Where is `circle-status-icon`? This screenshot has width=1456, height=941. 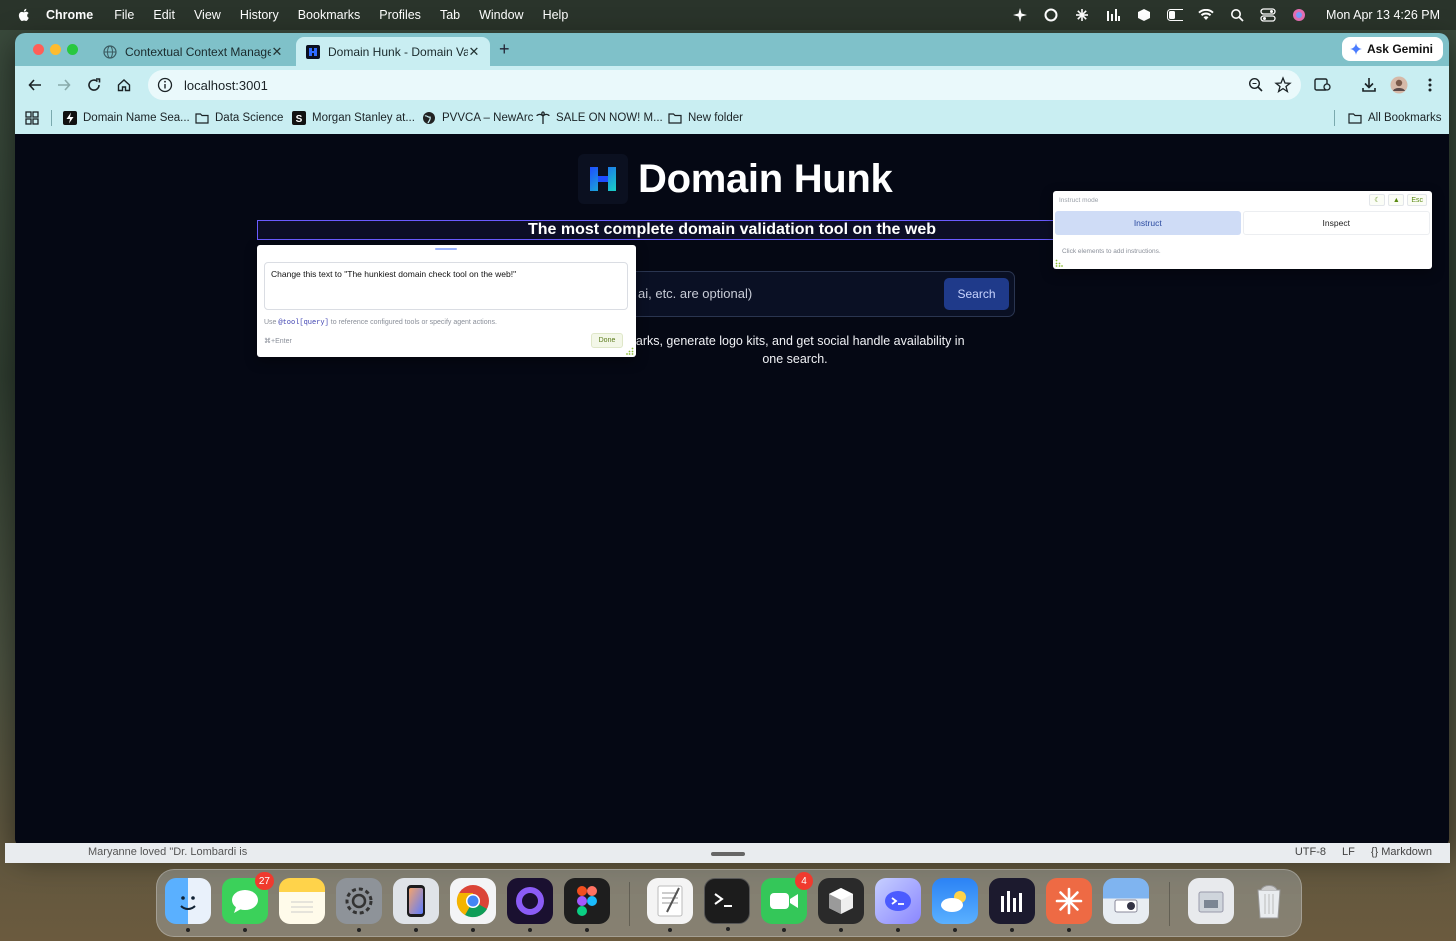 circle-status-icon is located at coordinates (1051, 15).